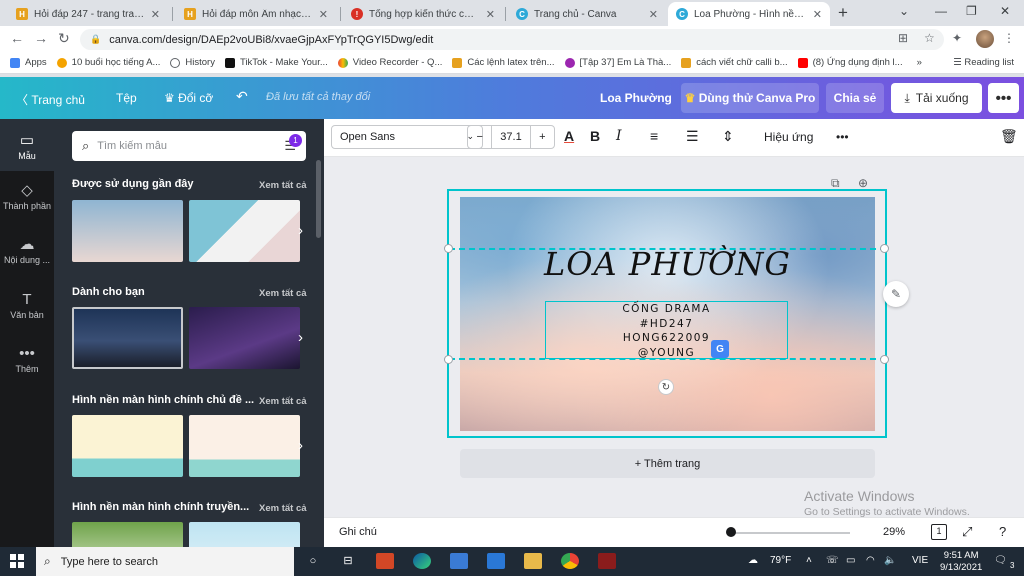  What do you see at coordinates (496, 561) in the screenshot?
I see `mail-icon` at bounding box center [496, 561].